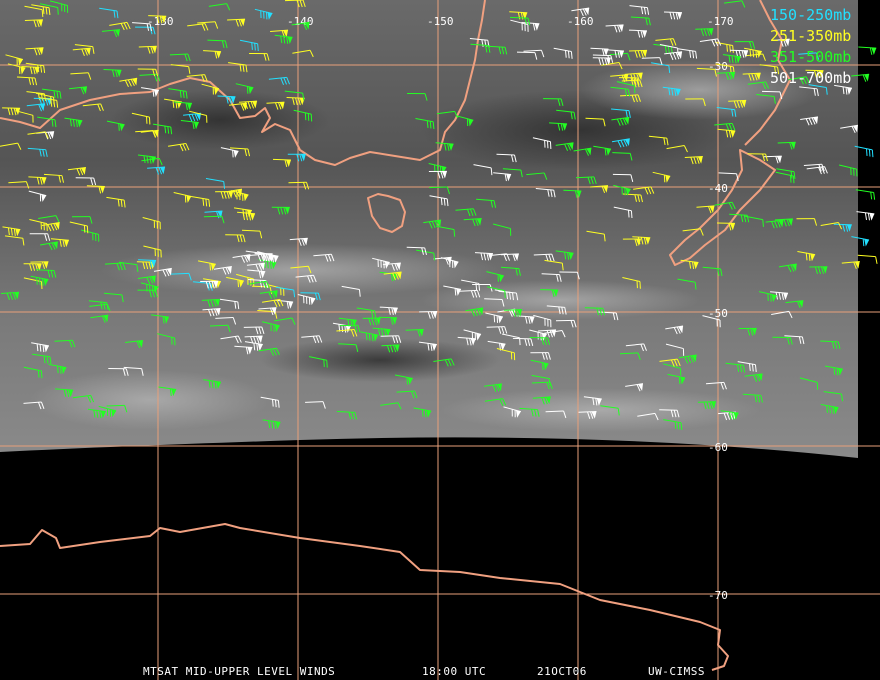 Image resolution: width=880 pixels, height=680 pixels. I want to click on lat-label: -40, so click(718, 188).